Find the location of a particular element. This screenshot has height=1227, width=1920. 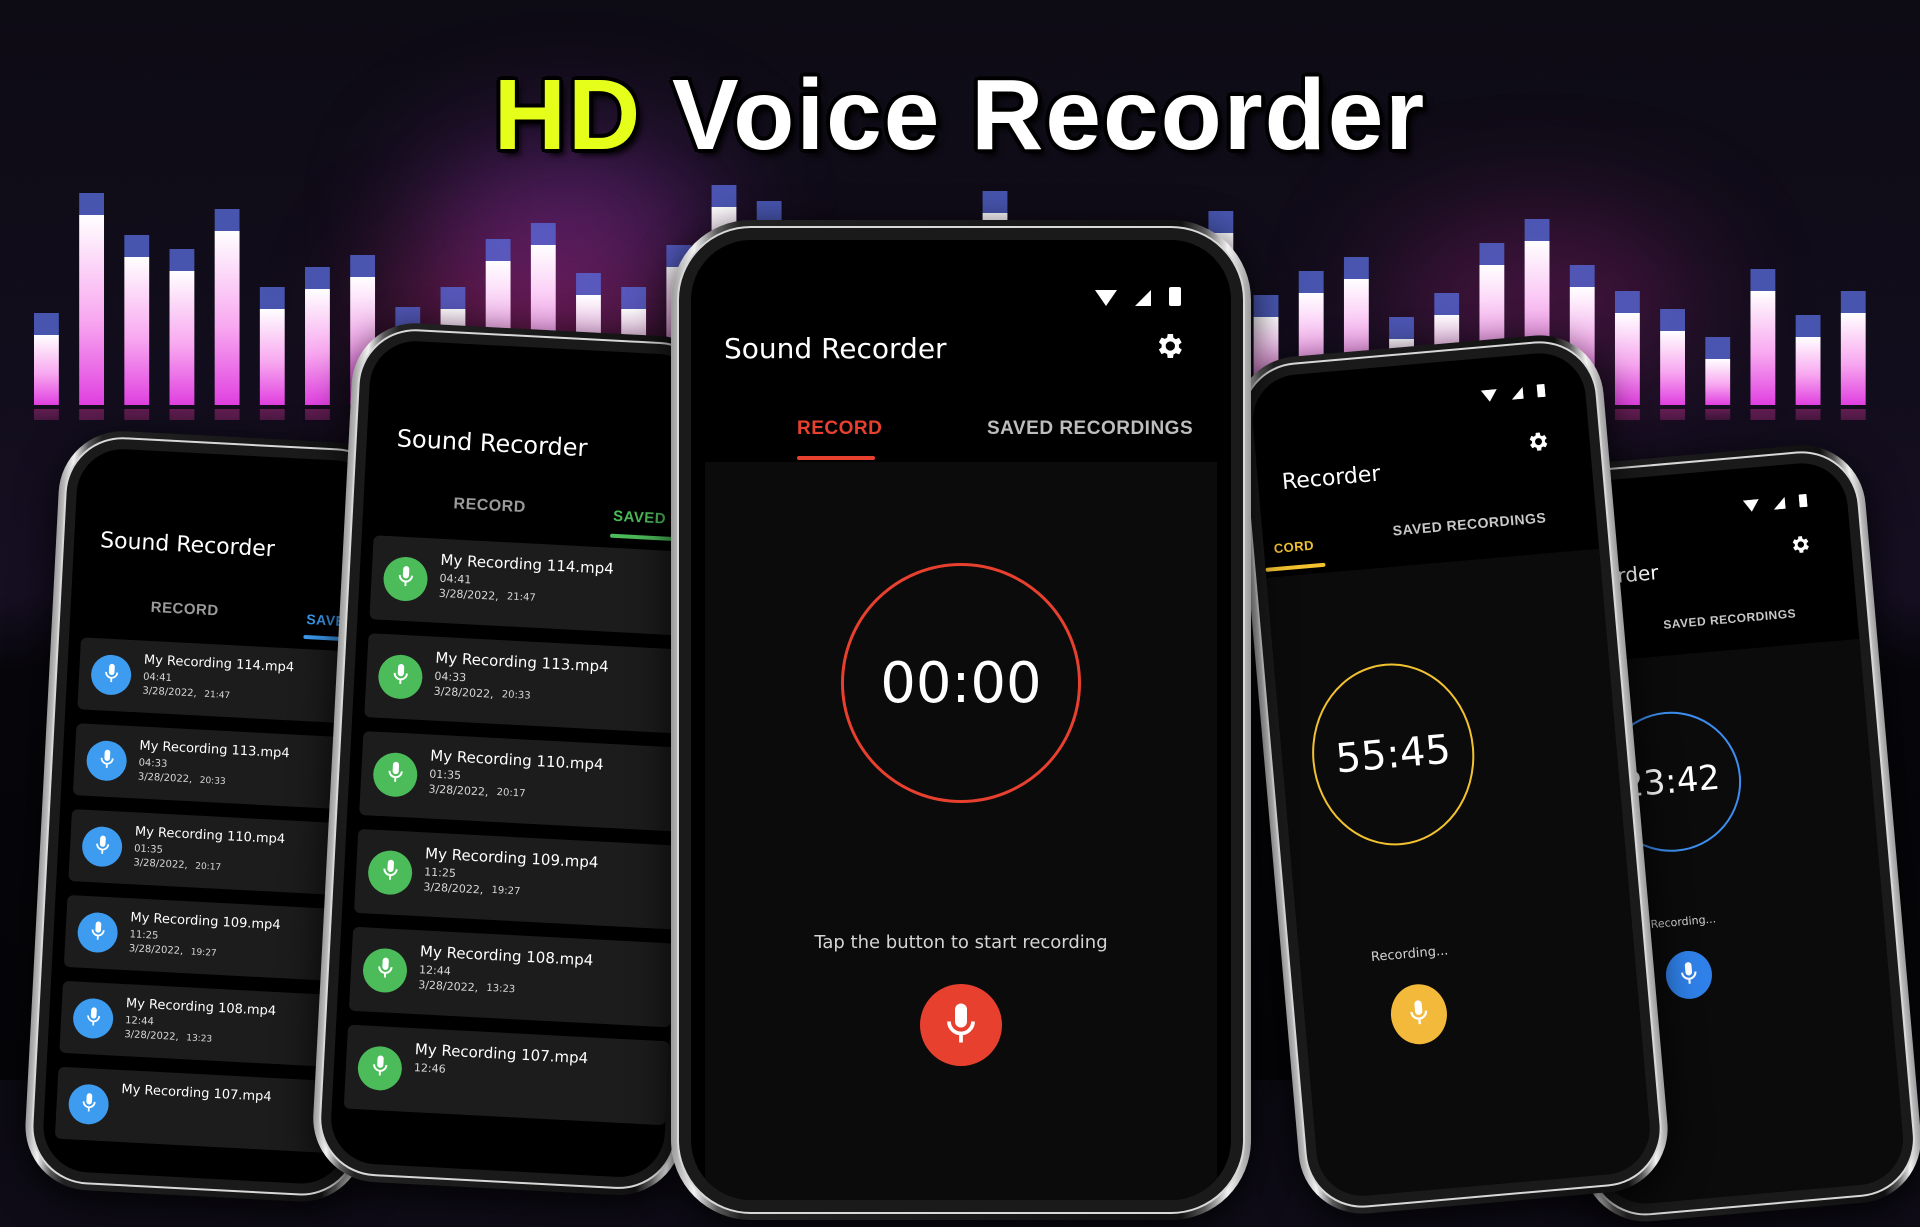

tab-record: CORD is located at coordinates (1293, 547).